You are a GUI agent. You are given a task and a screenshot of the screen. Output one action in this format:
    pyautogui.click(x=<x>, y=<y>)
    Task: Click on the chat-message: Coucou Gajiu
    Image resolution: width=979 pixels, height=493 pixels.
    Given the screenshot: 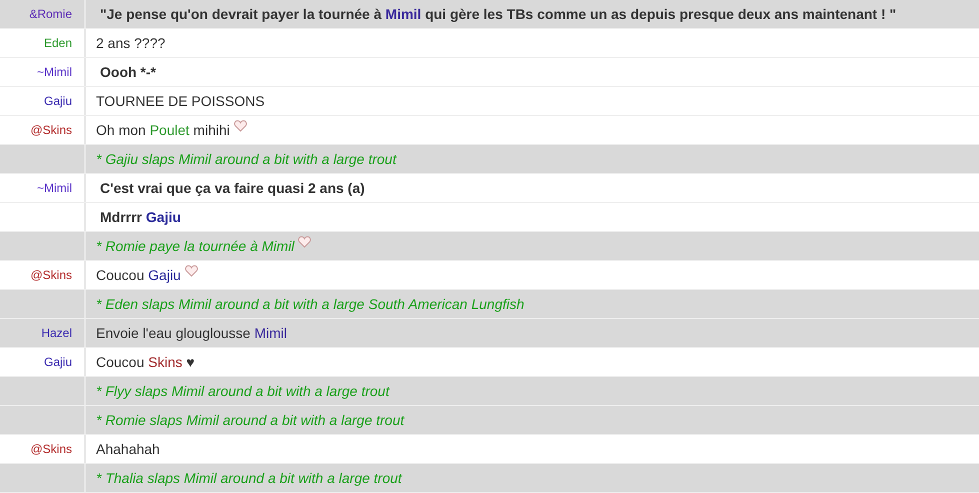 What is the action you would take?
    pyautogui.click(x=138, y=275)
    